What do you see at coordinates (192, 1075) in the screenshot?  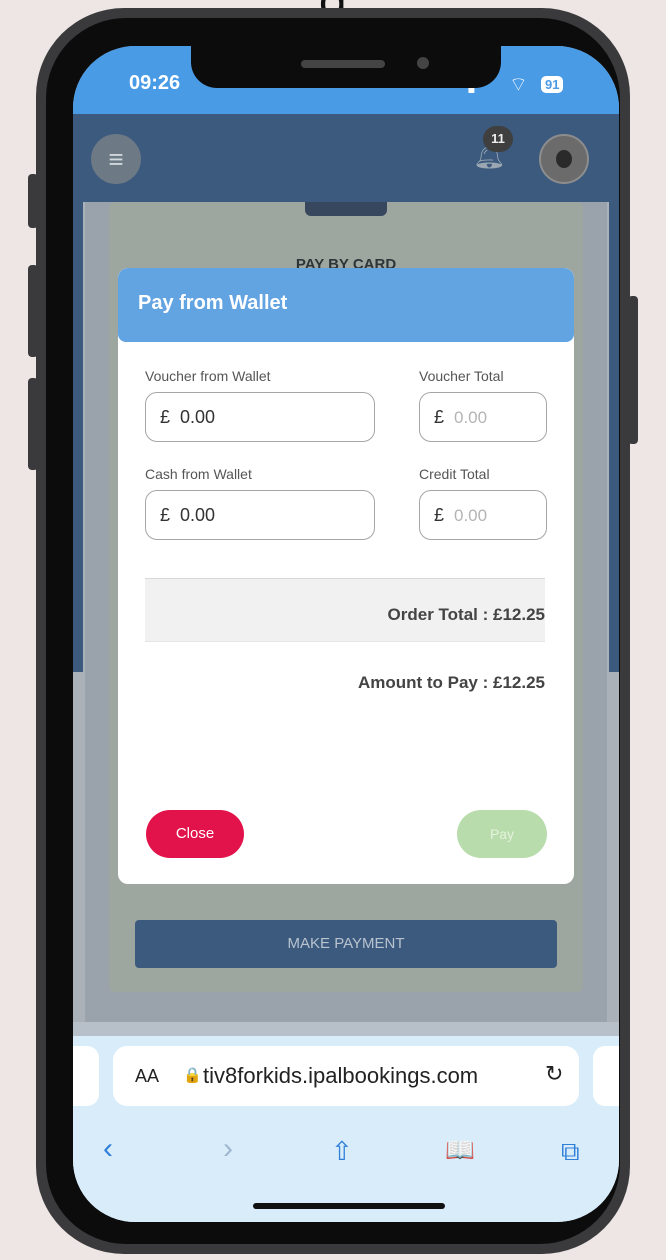 I see `lock-icon: 🔒` at bounding box center [192, 1075].